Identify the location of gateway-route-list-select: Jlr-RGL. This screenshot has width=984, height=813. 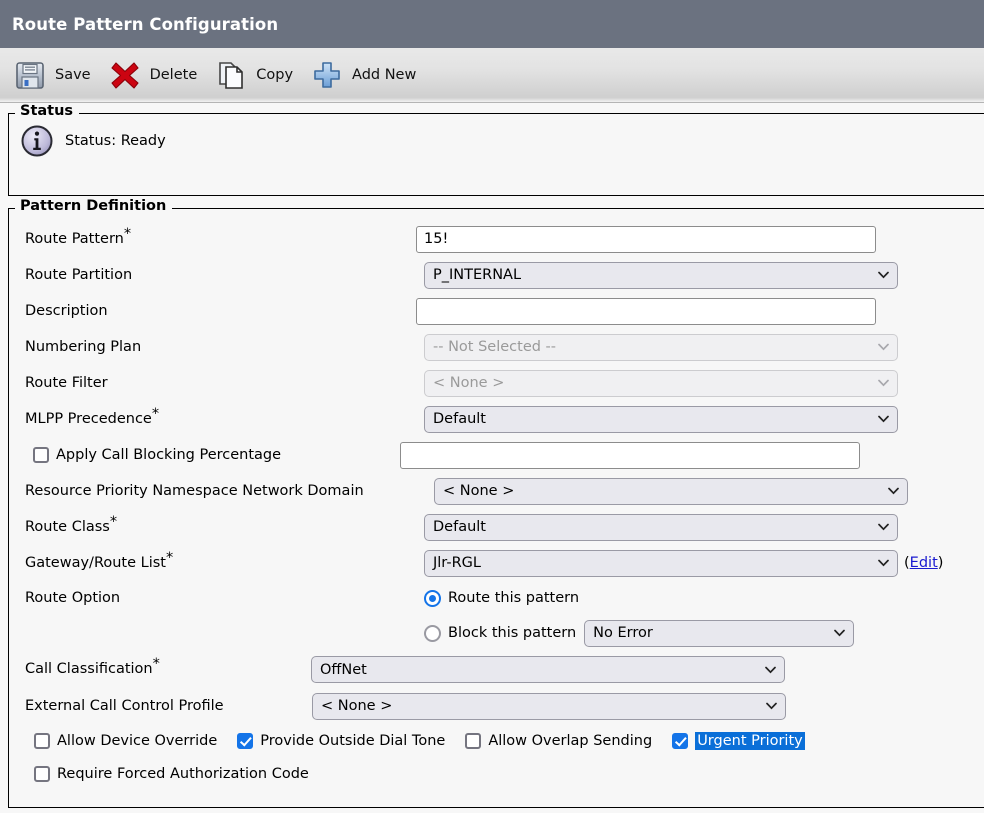
(661, 563).